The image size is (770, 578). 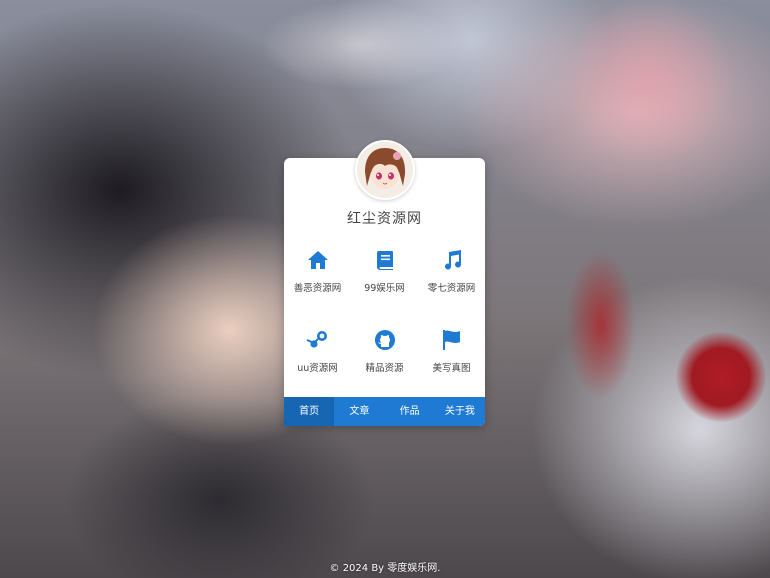 What do you see at coordinates (316, 339) in the screenshot?
I see `steam-icon` at bounding box center [316, 339].